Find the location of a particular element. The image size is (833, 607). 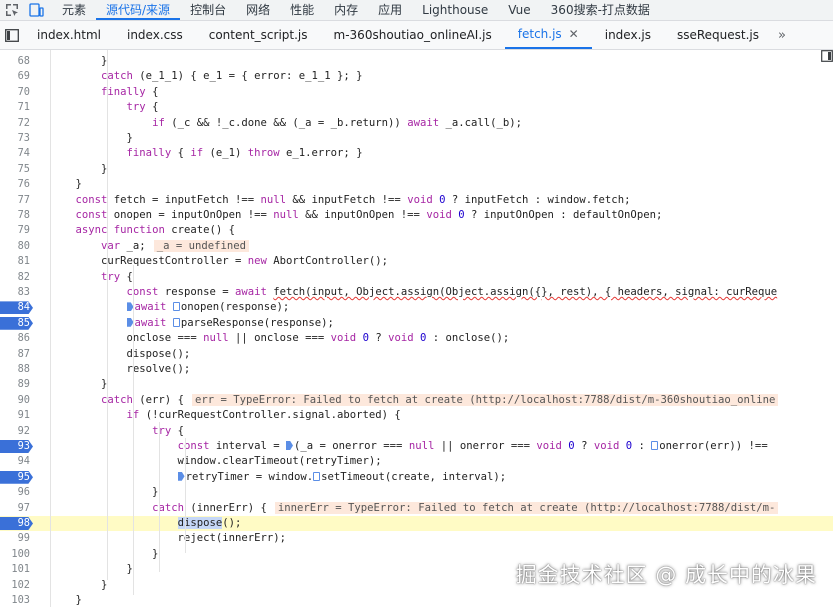

line-number: 77 is located at coordinates (15, 200).